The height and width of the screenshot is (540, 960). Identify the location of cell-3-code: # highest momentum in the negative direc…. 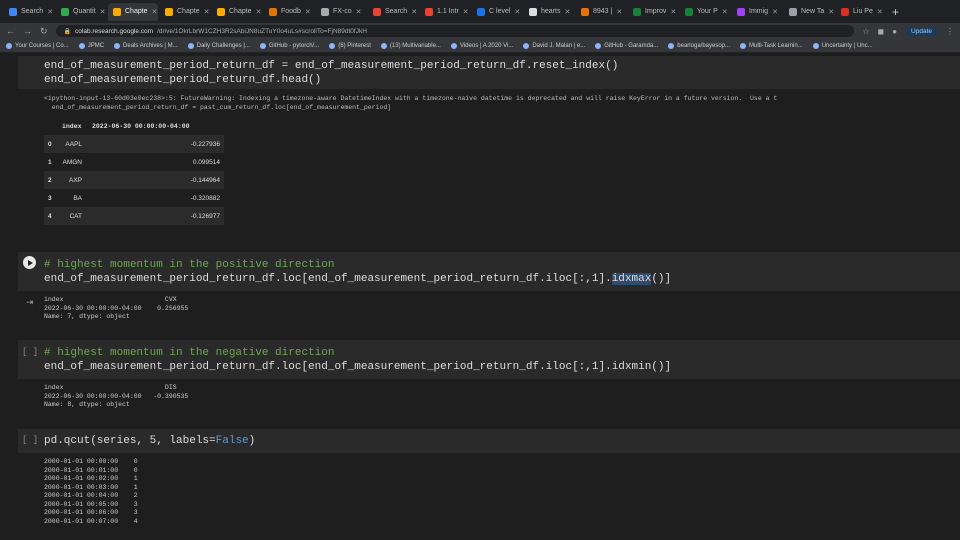
(489, 359).